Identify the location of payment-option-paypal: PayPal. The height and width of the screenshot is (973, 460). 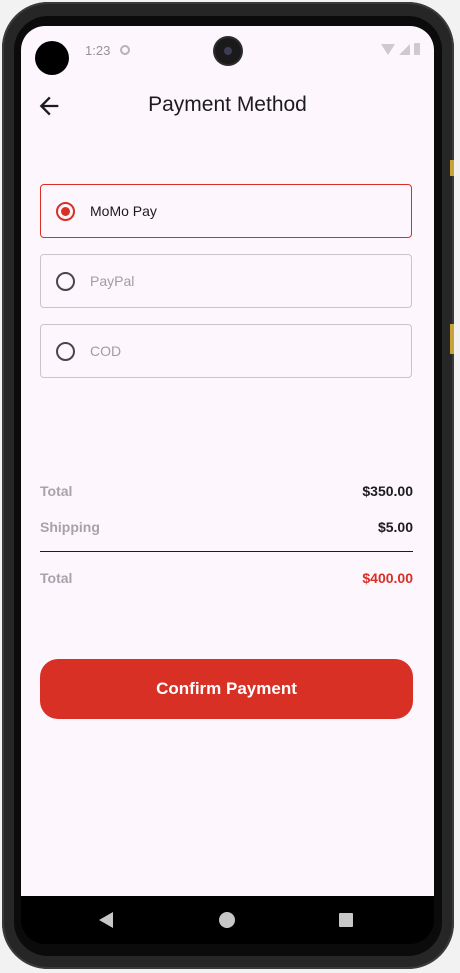
(226, 281).